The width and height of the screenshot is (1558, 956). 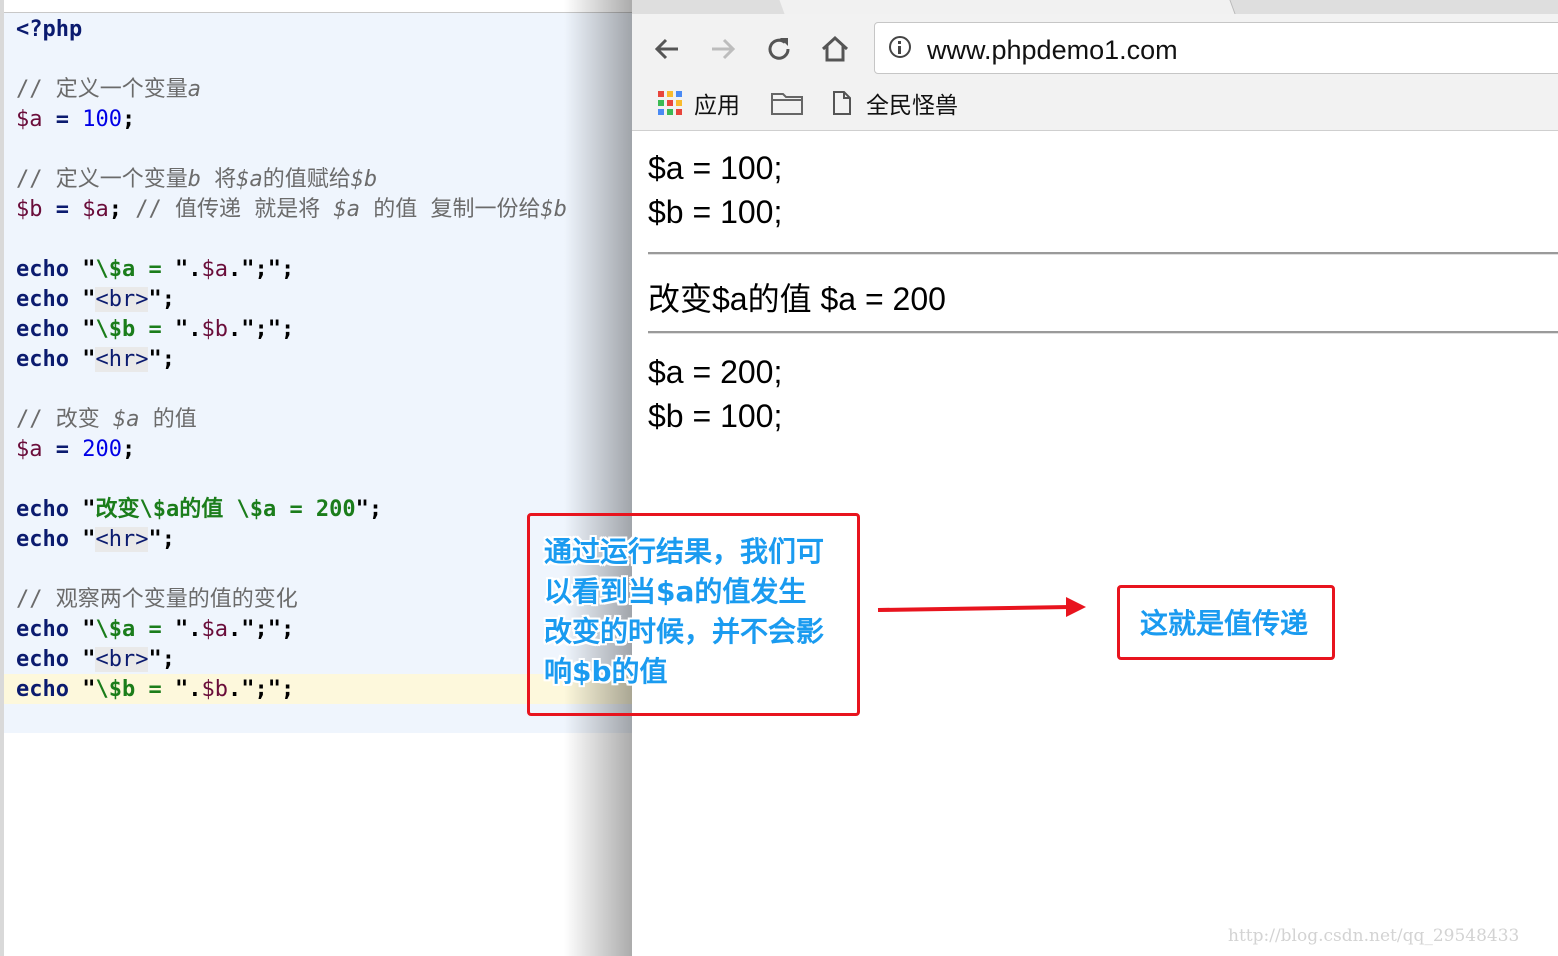 I want to click on code-line-9: echo "\$a = ".$a.";";, so click(x=155, y=270).